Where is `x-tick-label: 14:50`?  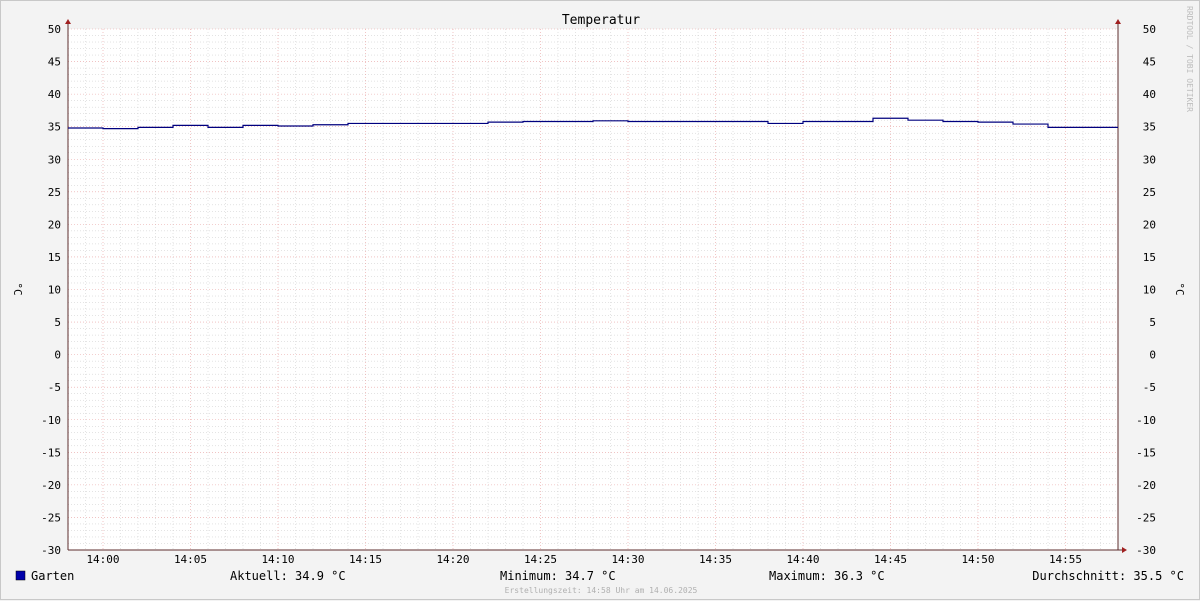 x-tick-label: 14:50 is located at coordinates (977, 559).